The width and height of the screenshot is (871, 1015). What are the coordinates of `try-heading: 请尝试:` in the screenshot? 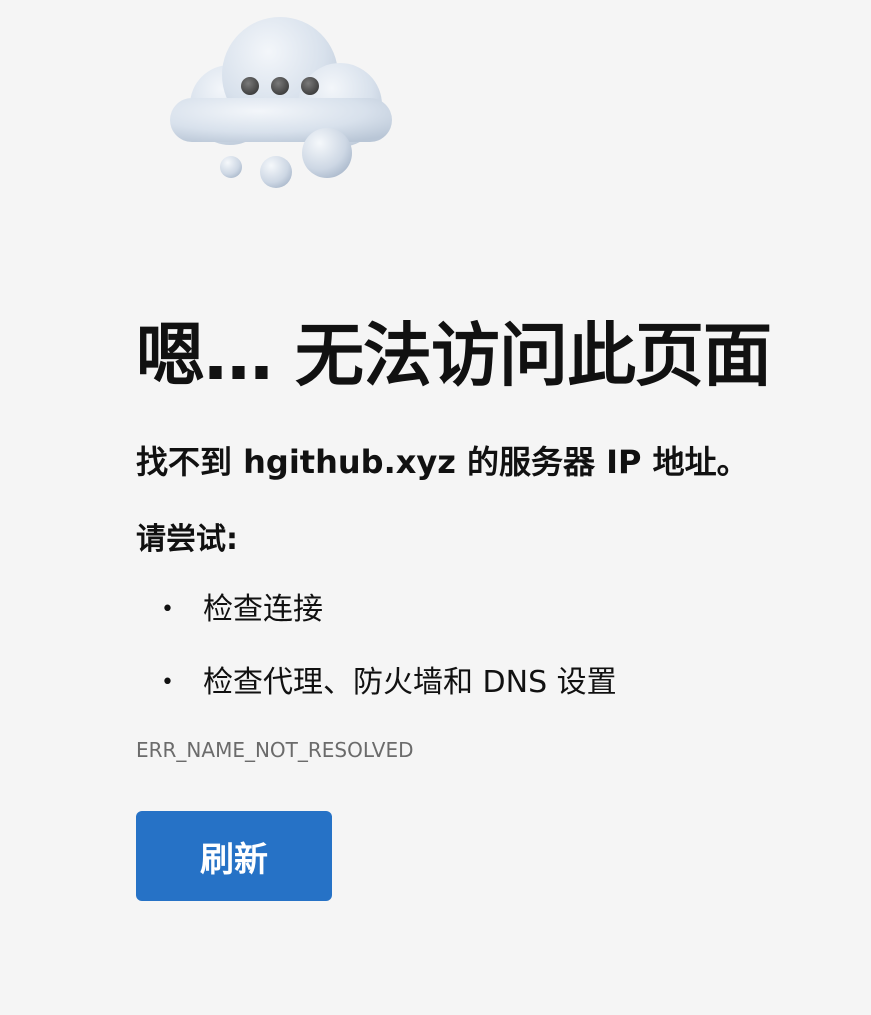 It's located at (187, 539).